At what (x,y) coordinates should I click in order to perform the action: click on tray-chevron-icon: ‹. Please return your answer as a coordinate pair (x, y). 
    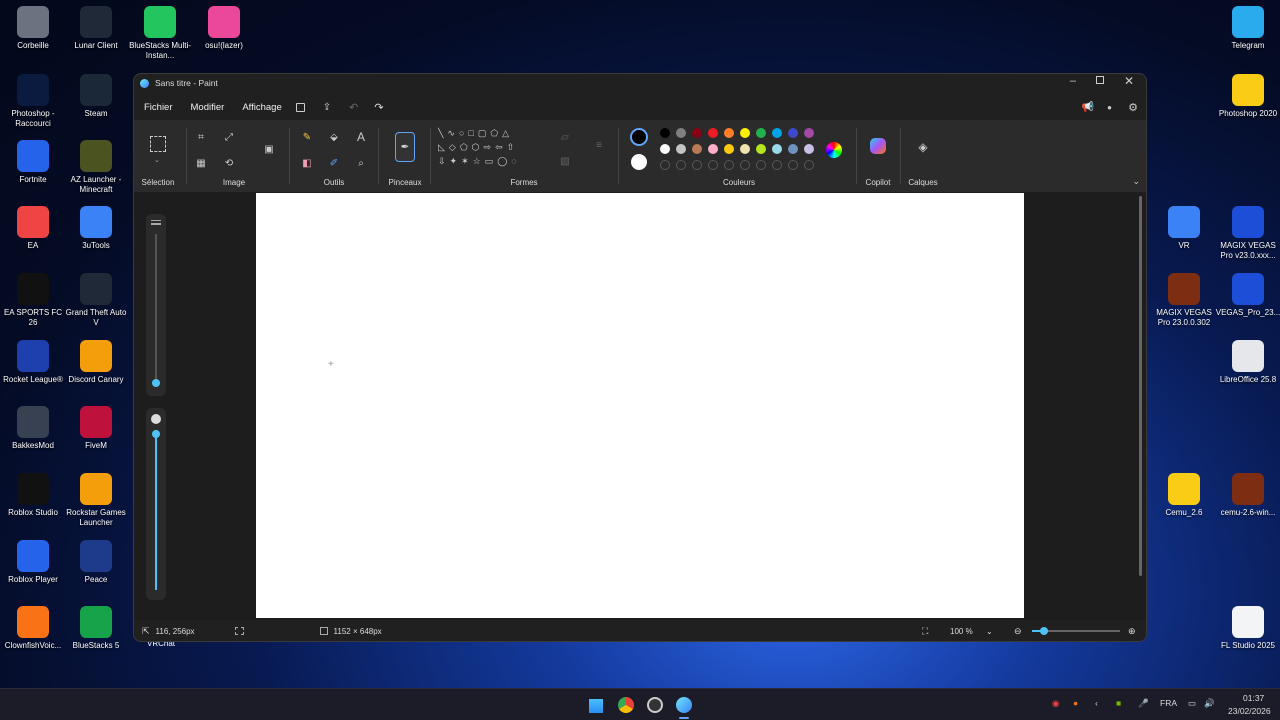
    Looking at the image, I should click on (1096, 703).